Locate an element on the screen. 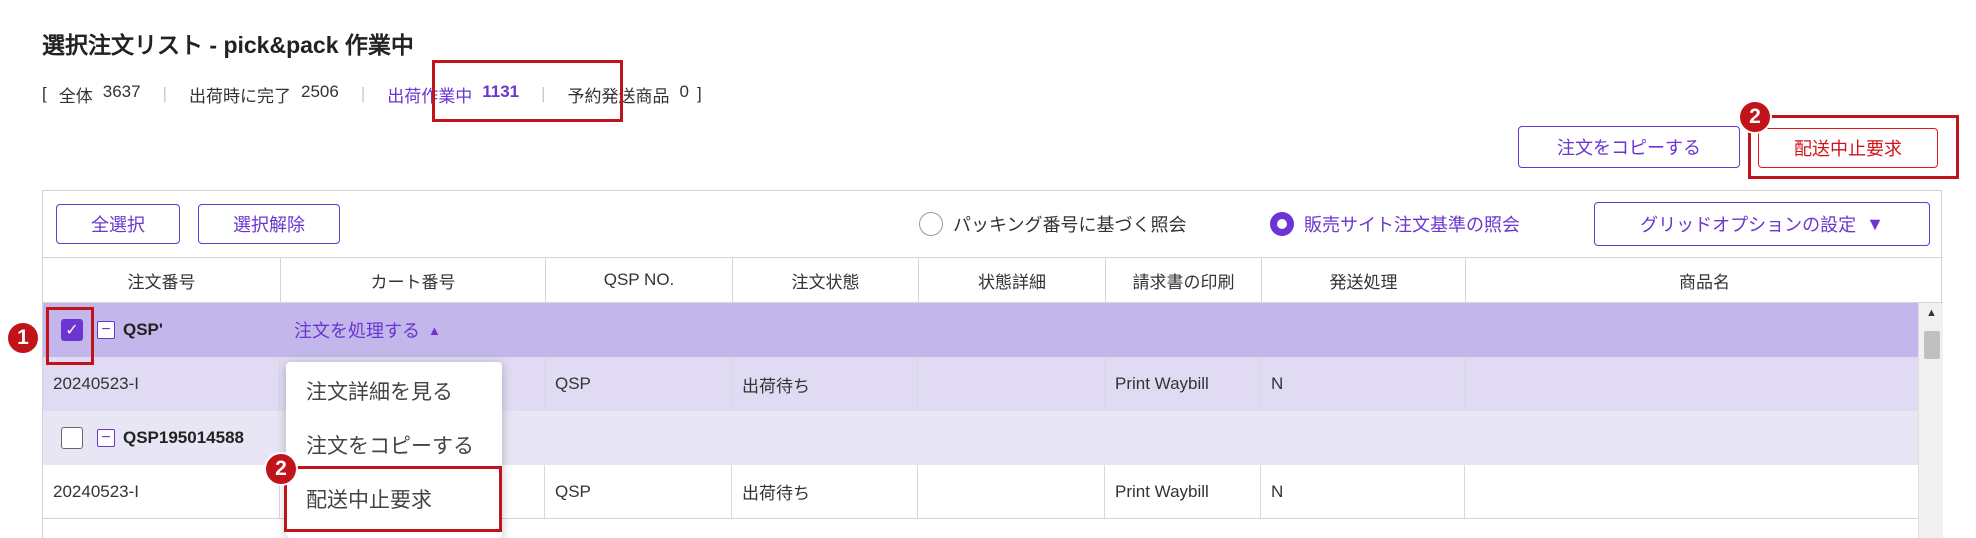 The width and height of the screenshot is (1976, 538). radio-off-icon is located at coordinates (931, 224).